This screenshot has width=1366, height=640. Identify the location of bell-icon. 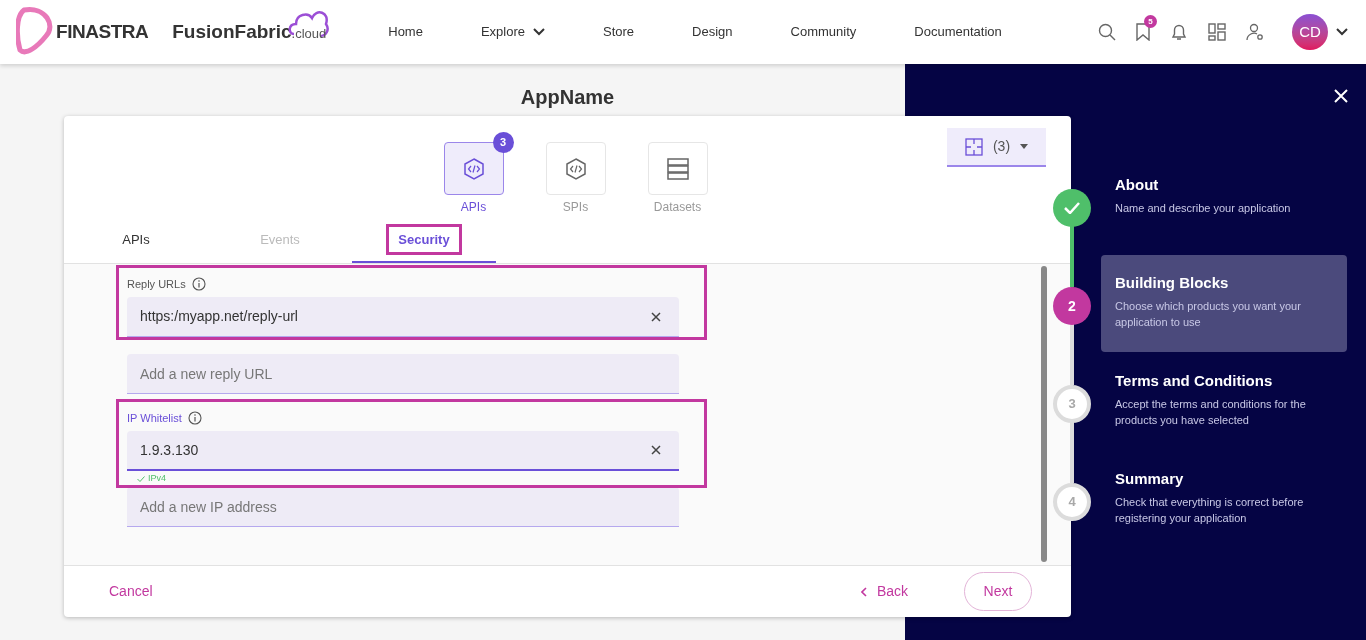
(1179, 32).